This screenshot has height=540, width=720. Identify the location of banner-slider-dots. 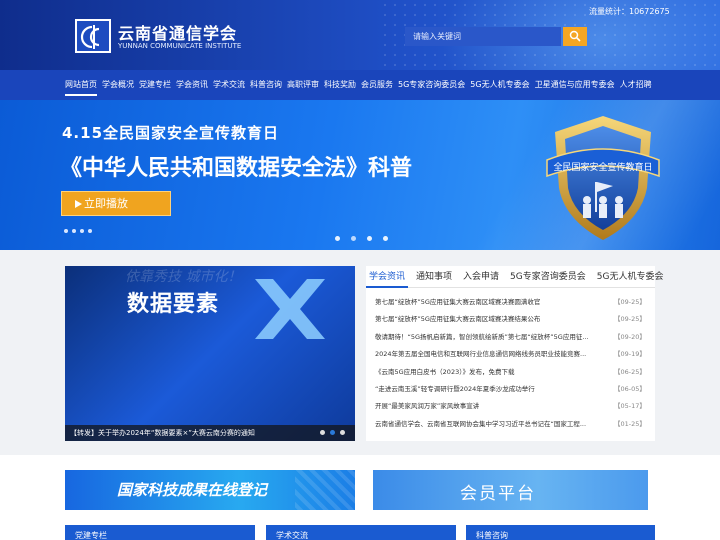
(367, 238).